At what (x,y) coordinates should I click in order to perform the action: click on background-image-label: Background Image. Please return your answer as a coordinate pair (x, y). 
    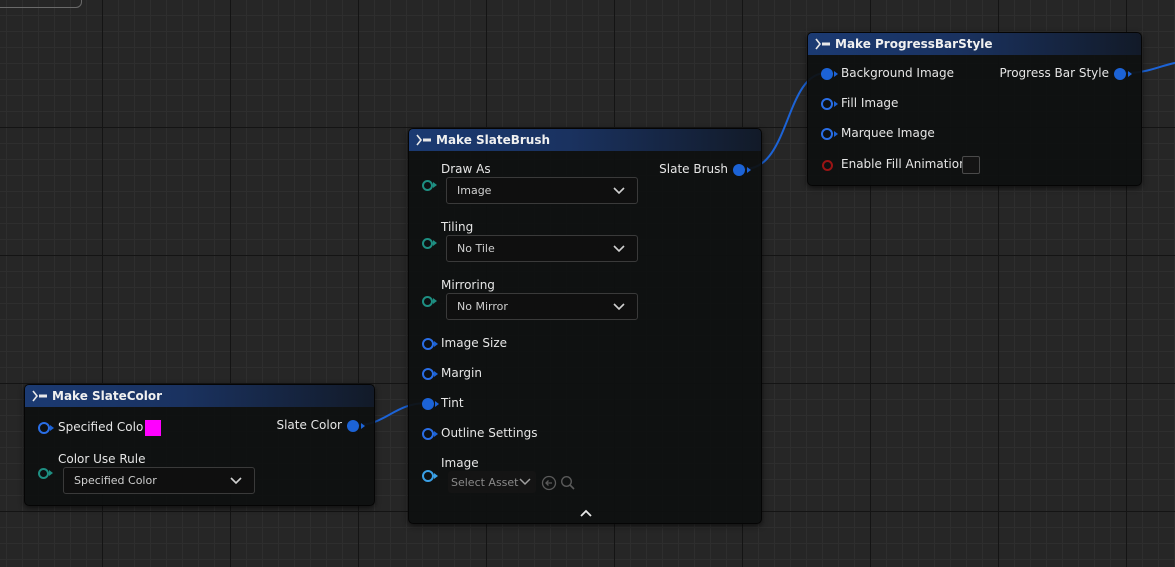
    Looking at the image, I should click on (897, 73).